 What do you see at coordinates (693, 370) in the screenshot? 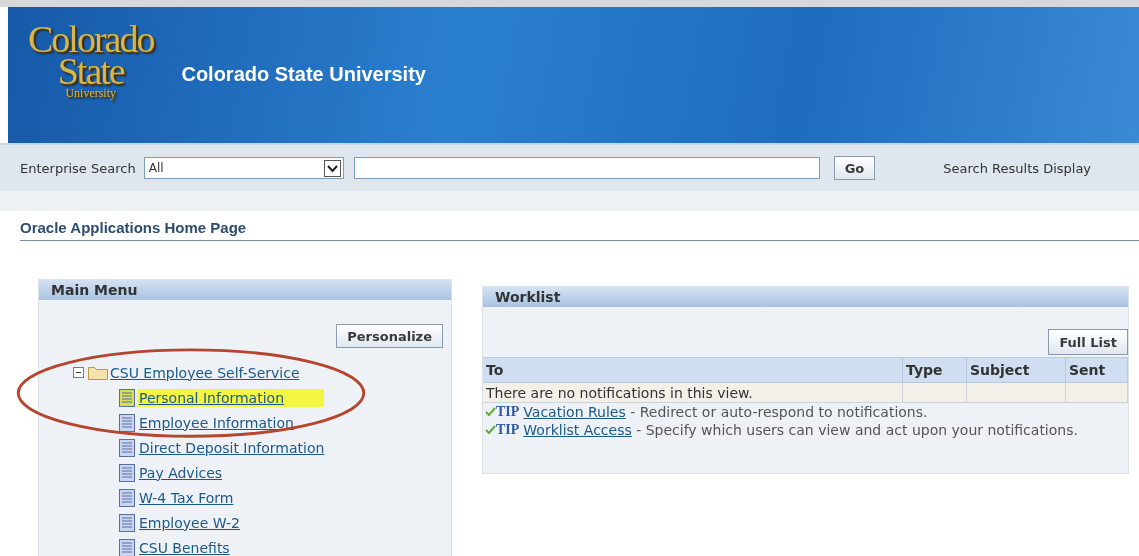
I see `column-header: To` at bounding box center [693, 370].